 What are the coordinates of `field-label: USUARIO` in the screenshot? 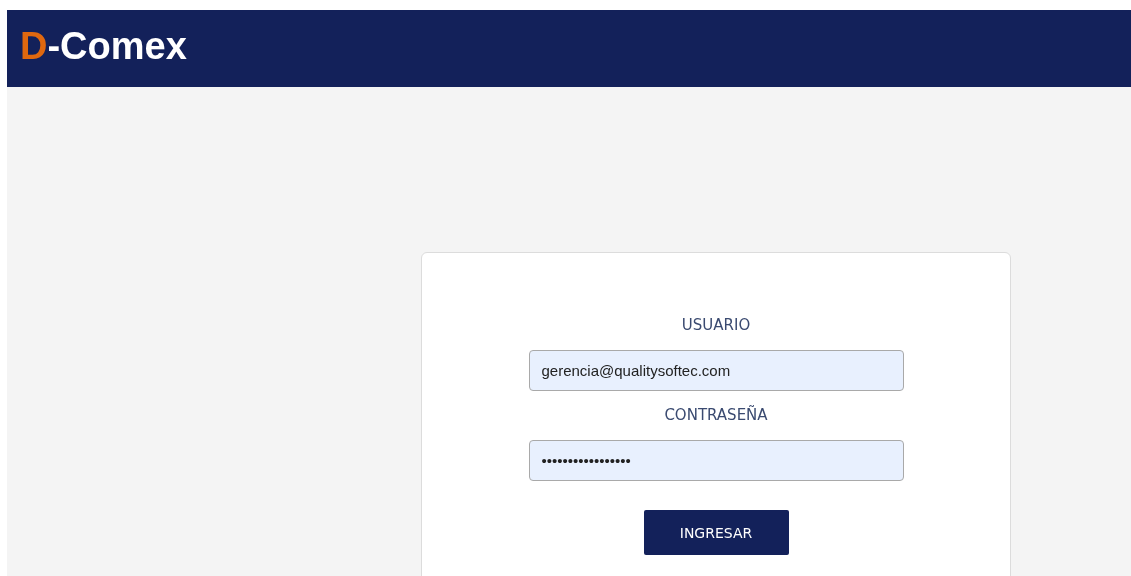 It's located at (716, 325).